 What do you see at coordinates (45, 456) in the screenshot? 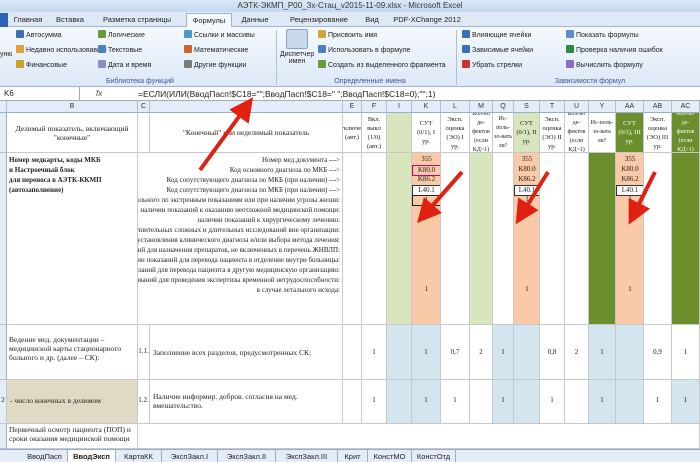
I see `sheet-tab: ВводПасп` at bounding box center [45, 456].